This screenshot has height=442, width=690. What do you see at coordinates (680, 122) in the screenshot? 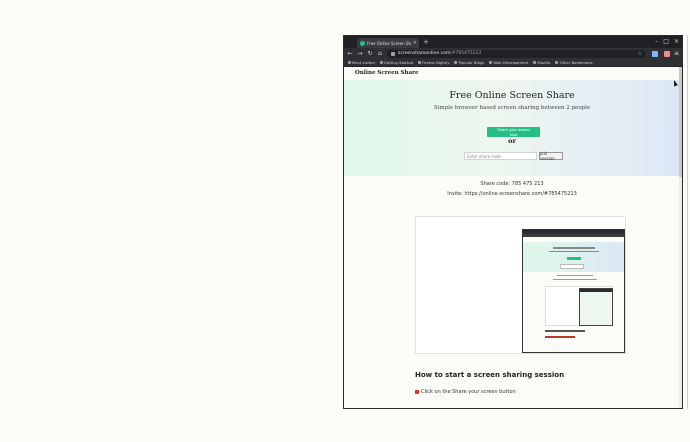
I see `scrollbar-thumb` at bounding box center [680, 122].